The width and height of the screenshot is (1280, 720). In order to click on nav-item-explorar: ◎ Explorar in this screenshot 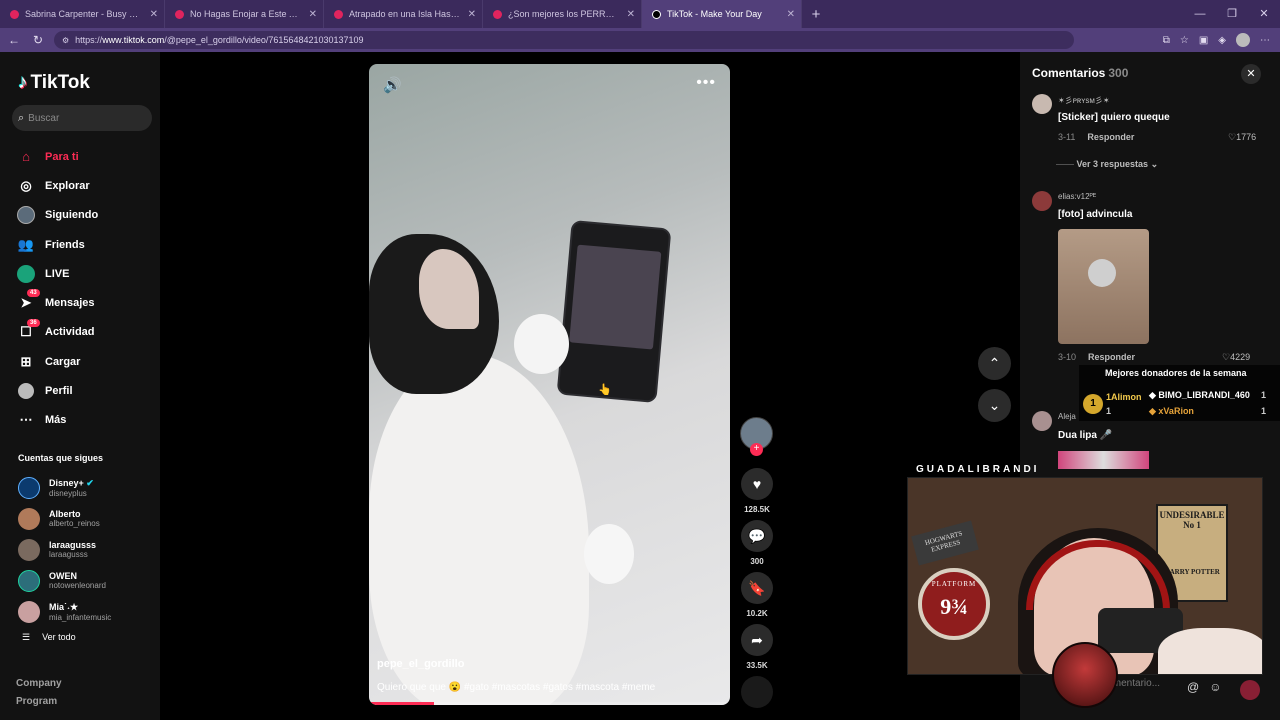, I will do `click(86, 185)`.